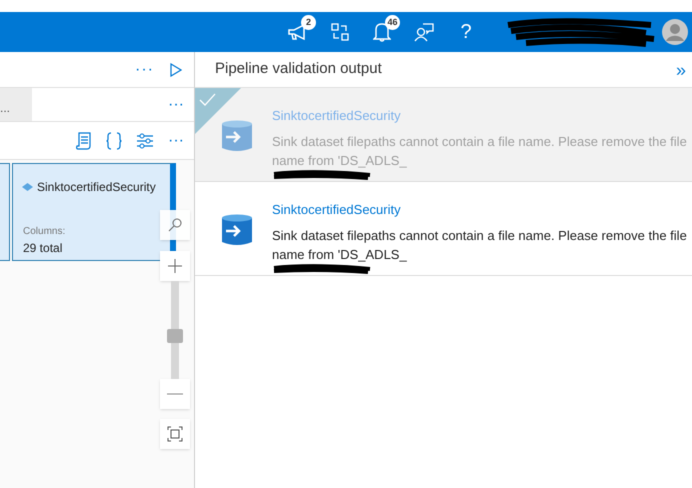 Image resolution: width=692 pixels, height=488 pixels. What do you see at coordinates (96, 187) in the screenshot?
I see `node-title: SinktocertifiedSecurity` at bounding box center [96, 187].